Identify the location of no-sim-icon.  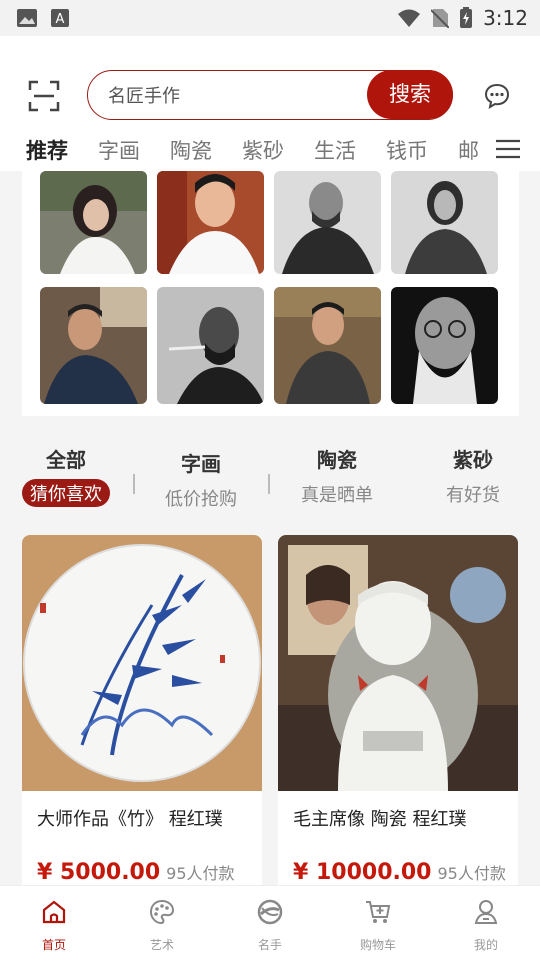
(440, 18).